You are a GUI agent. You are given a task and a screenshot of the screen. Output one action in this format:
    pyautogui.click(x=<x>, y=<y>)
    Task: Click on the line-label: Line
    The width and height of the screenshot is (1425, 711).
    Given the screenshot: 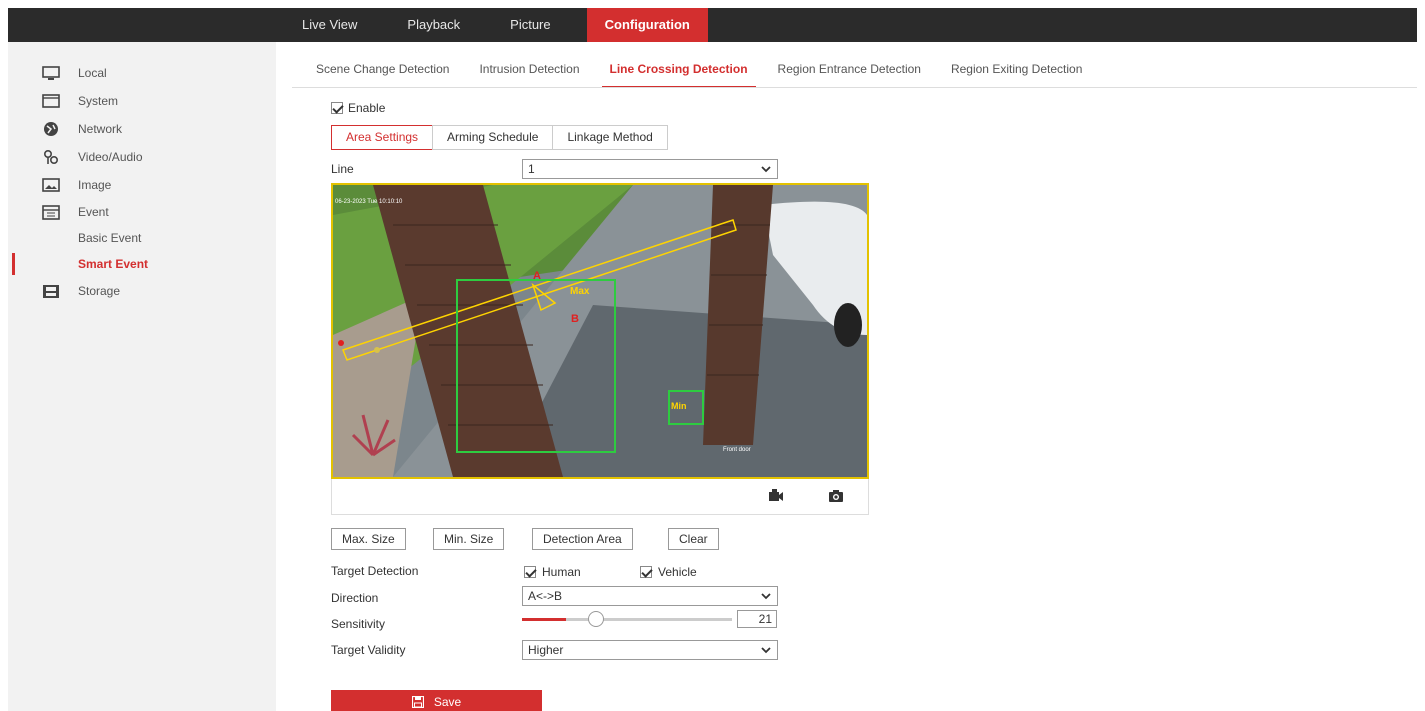 What is the action you would take?
    pyautogui.click(x=342, y=169)
    